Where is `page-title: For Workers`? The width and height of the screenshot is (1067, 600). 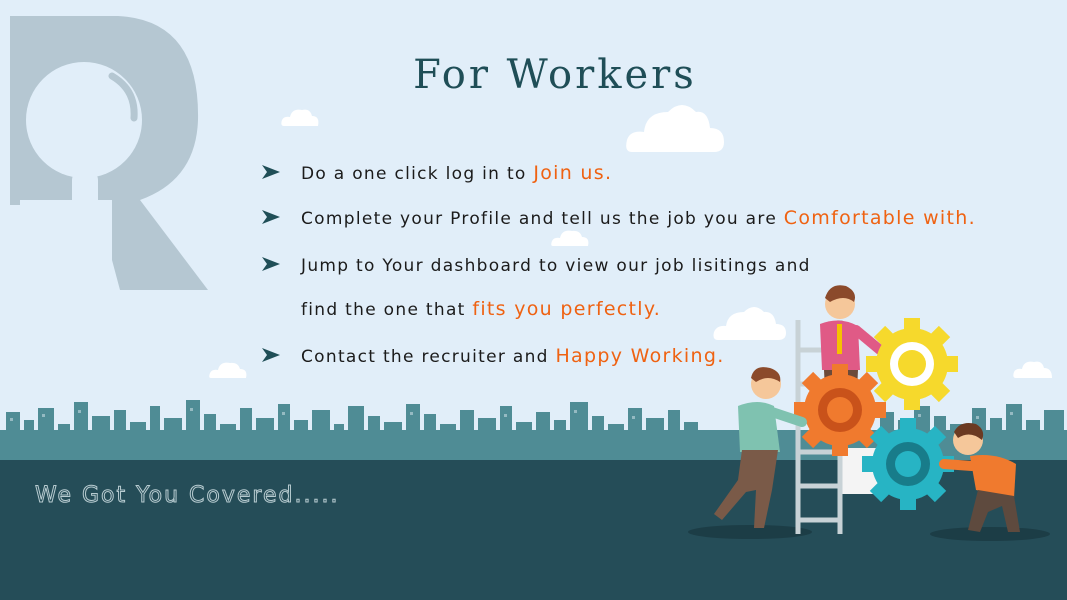
page-title: For Workers is located at coordinates (555, 75).